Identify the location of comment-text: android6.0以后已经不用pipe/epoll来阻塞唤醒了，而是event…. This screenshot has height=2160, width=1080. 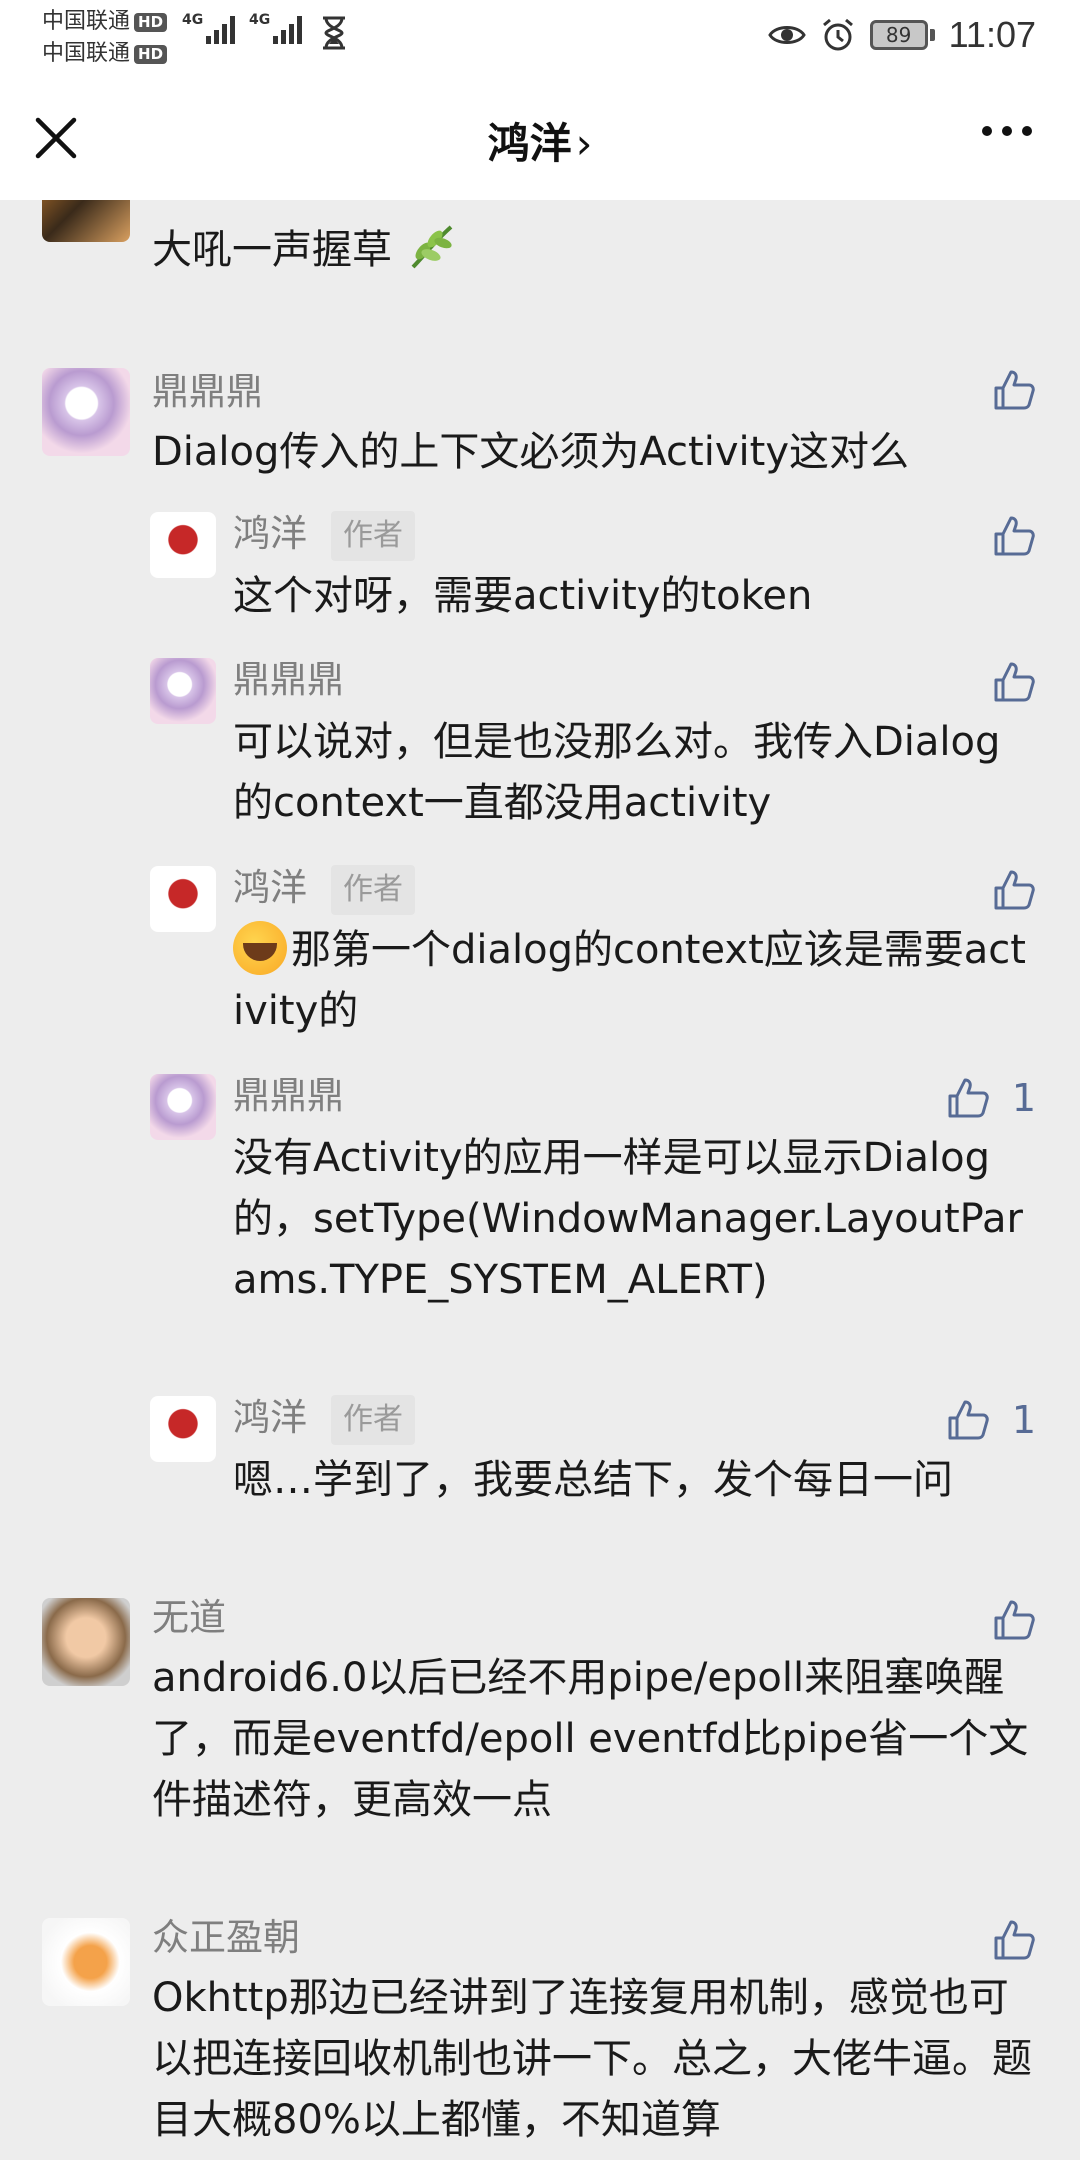
(590, 1739).